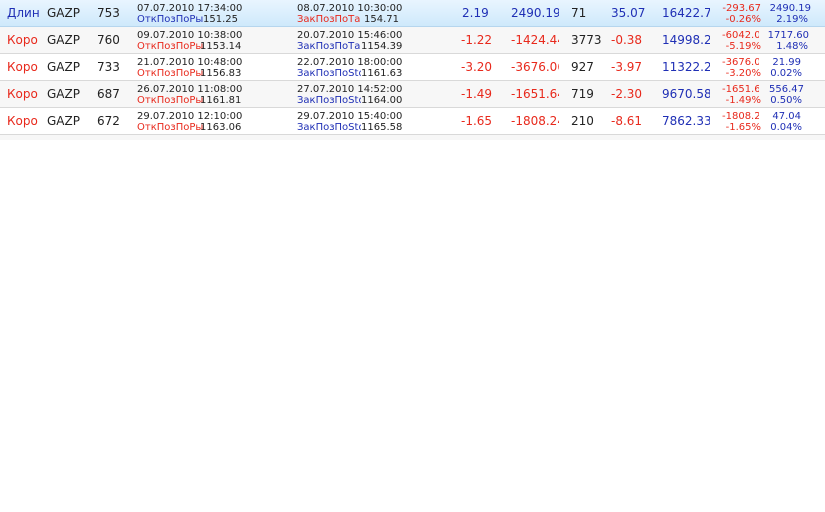 The image size is (825, 512). Describe the element at coordinates (108, 13) in the screenshot. I see `id-cell: 753` at that location.